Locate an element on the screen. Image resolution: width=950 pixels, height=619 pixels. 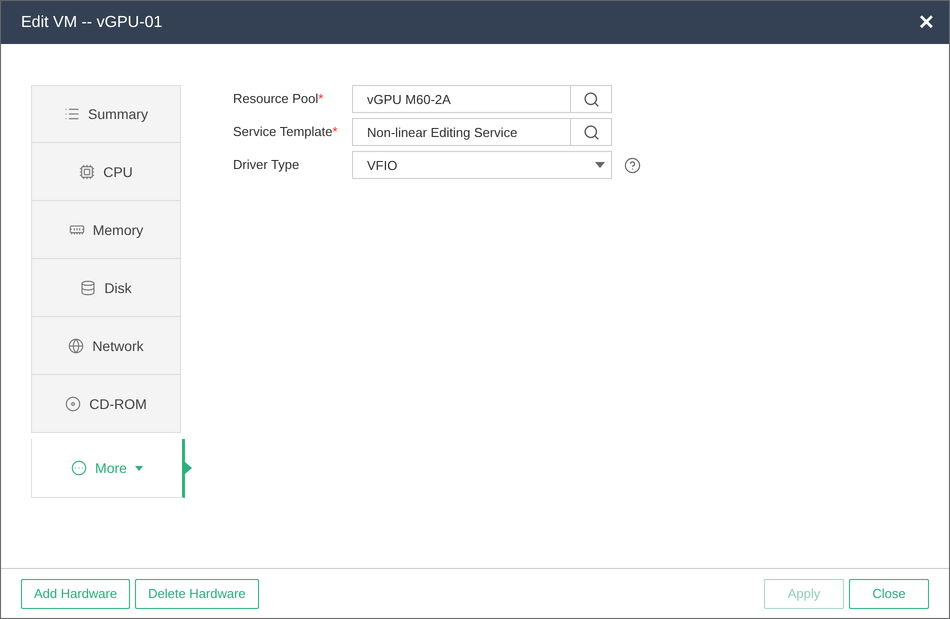
globe-icon is located at coordinates (76, 346).